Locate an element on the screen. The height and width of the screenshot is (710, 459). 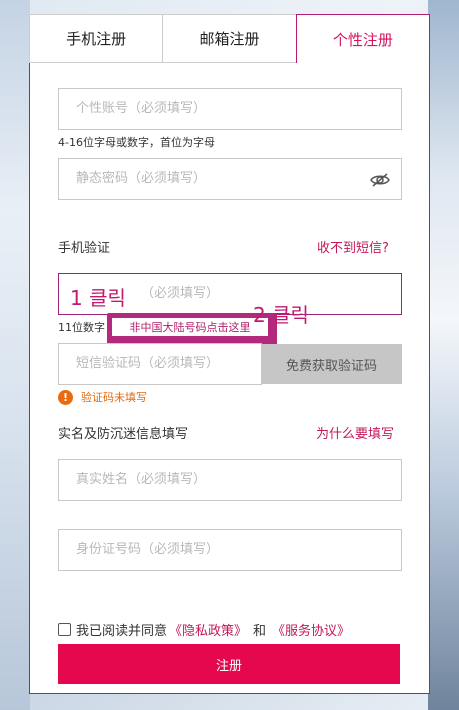
background-right is located at coordinates (443, 355).